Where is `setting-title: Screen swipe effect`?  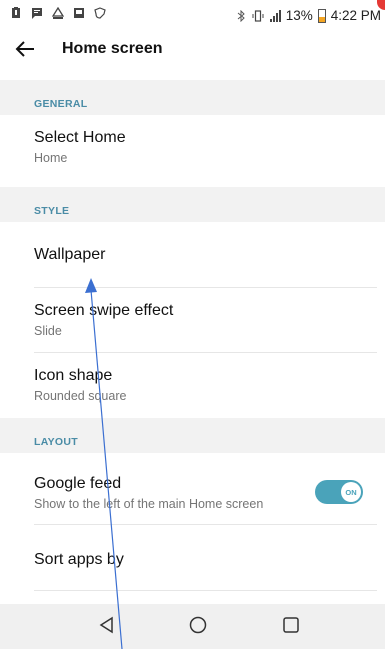 setting-title: Screen swipe effect is located at coordinates (104, 310).